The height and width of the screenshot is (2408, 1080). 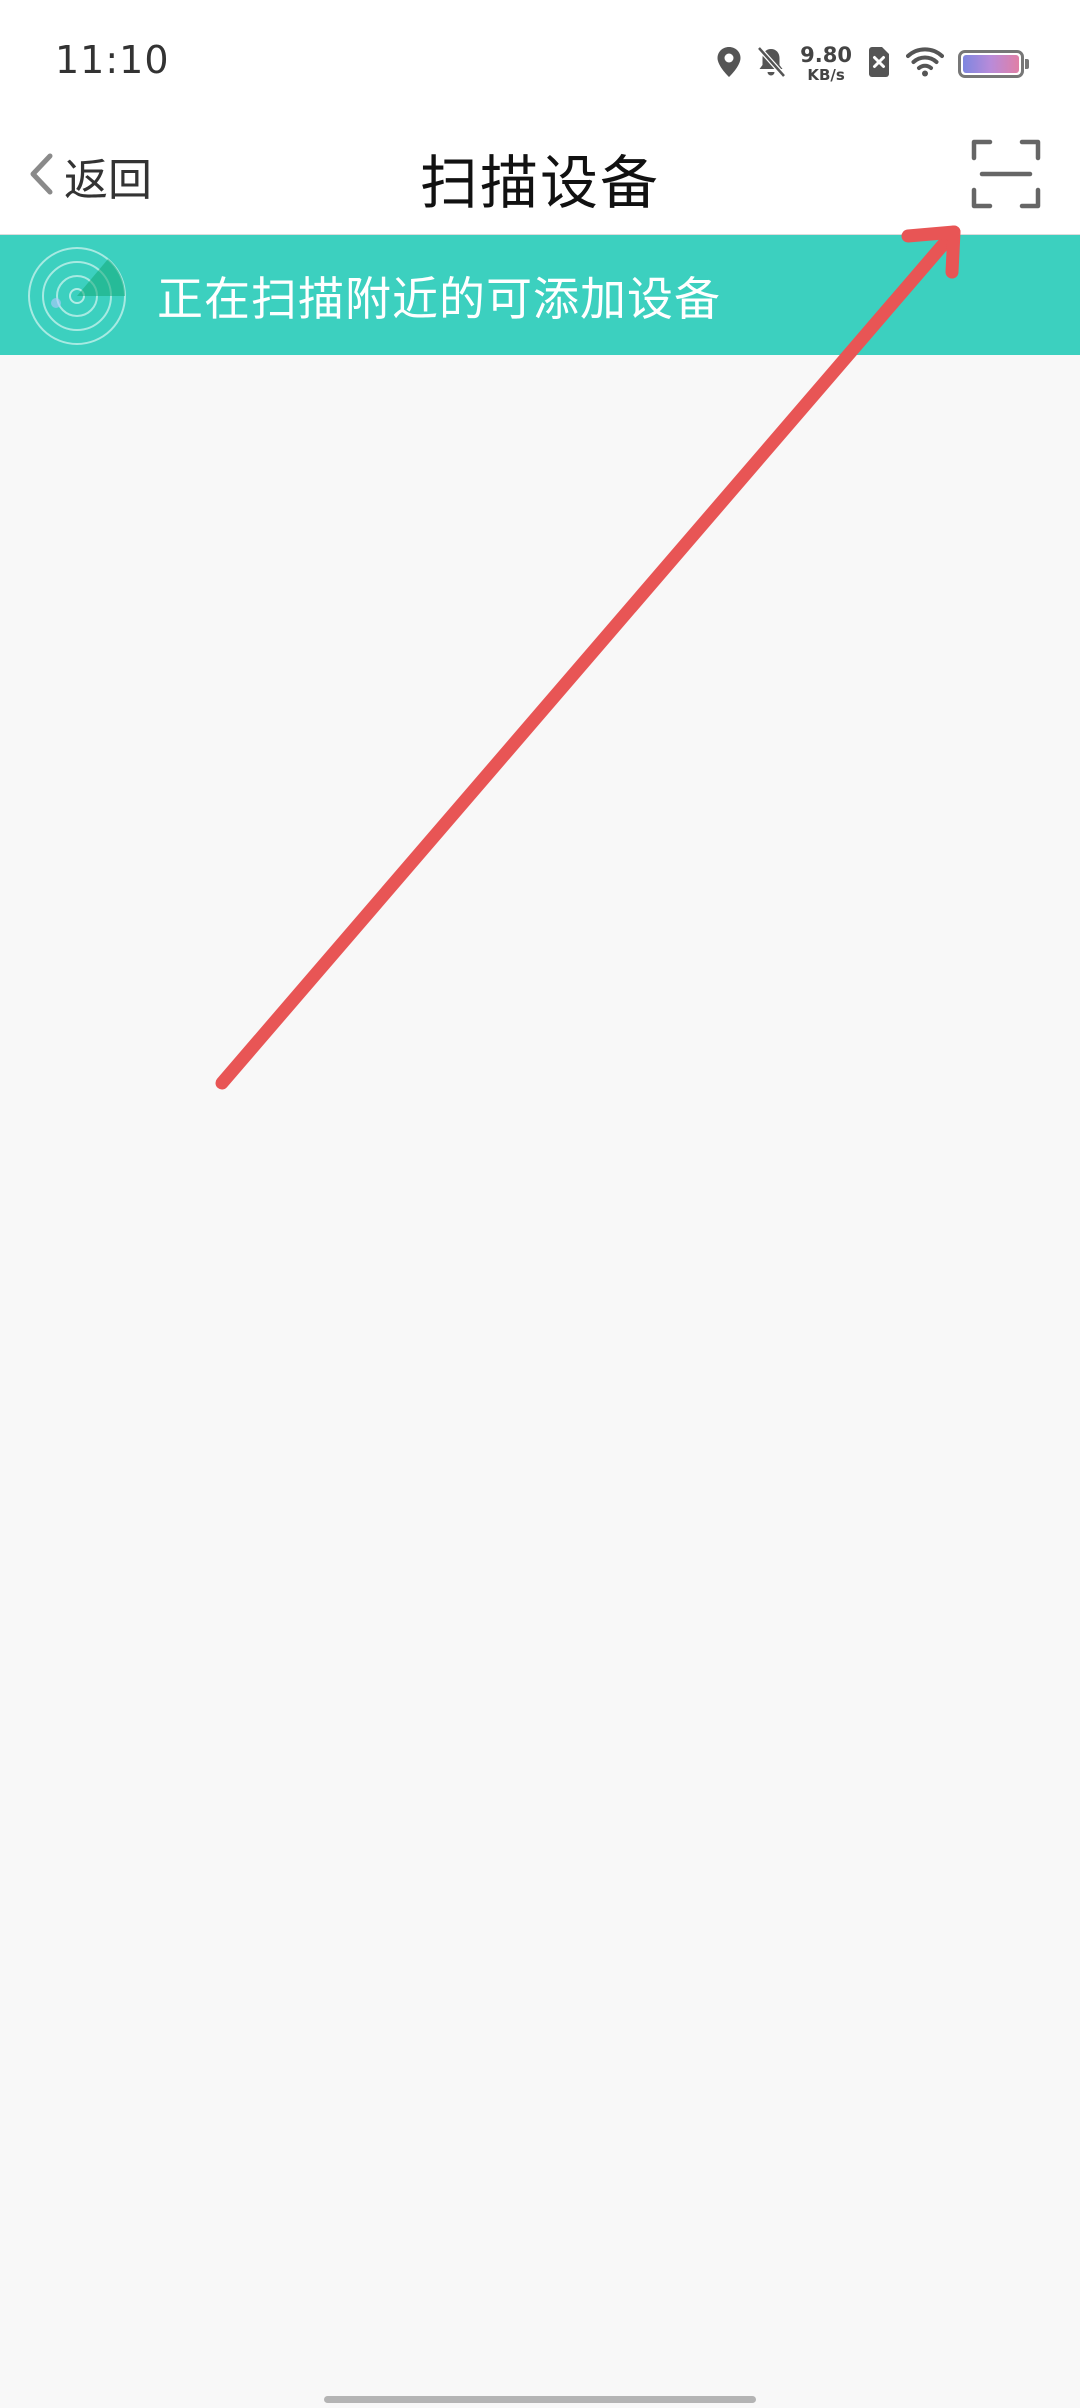 I want to click on banner-text: 正在扫描附近的可添加设备, so click(x=439, y=299).